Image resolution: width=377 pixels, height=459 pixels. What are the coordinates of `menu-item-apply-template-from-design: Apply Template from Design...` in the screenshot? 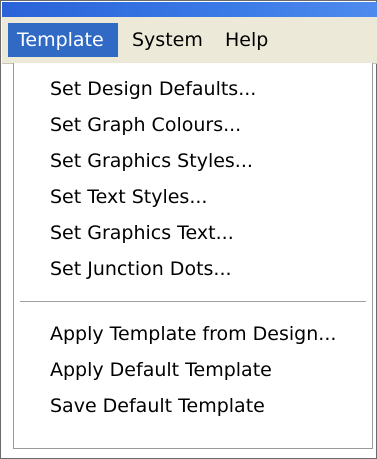 It's located at (193, 334).